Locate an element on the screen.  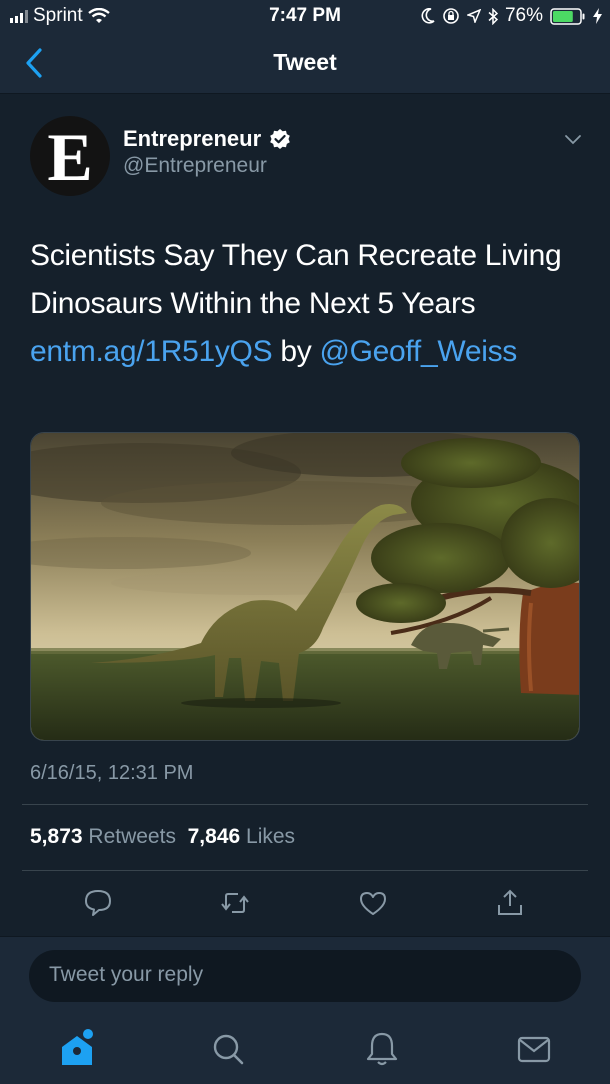
likes-count: 7,846 is located at coordinates (214, 836).